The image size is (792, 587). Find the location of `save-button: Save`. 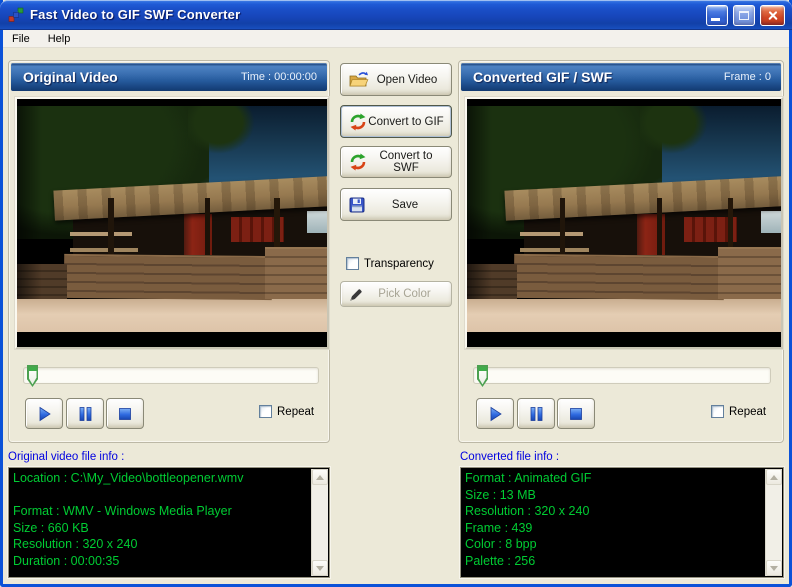

save-button: Save is located at coordinates (396, 204).